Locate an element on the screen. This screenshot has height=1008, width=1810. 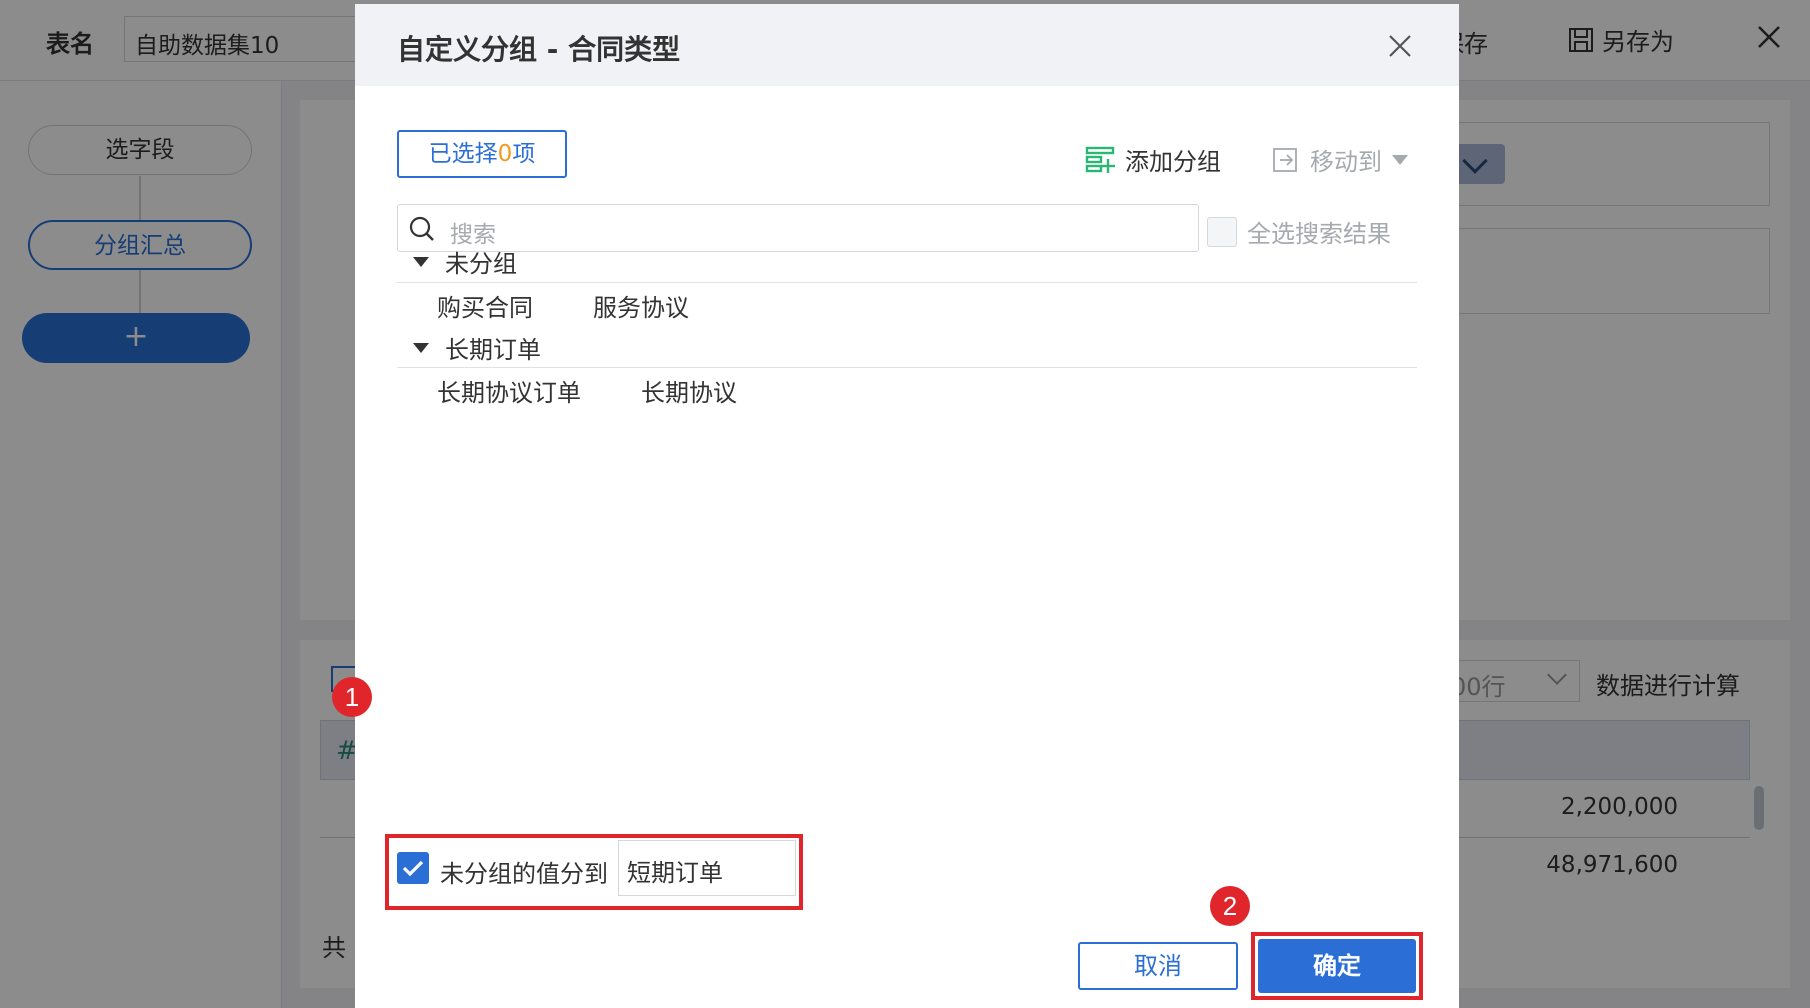
selected-suffix: 项 is located at coordinates (524, 154).